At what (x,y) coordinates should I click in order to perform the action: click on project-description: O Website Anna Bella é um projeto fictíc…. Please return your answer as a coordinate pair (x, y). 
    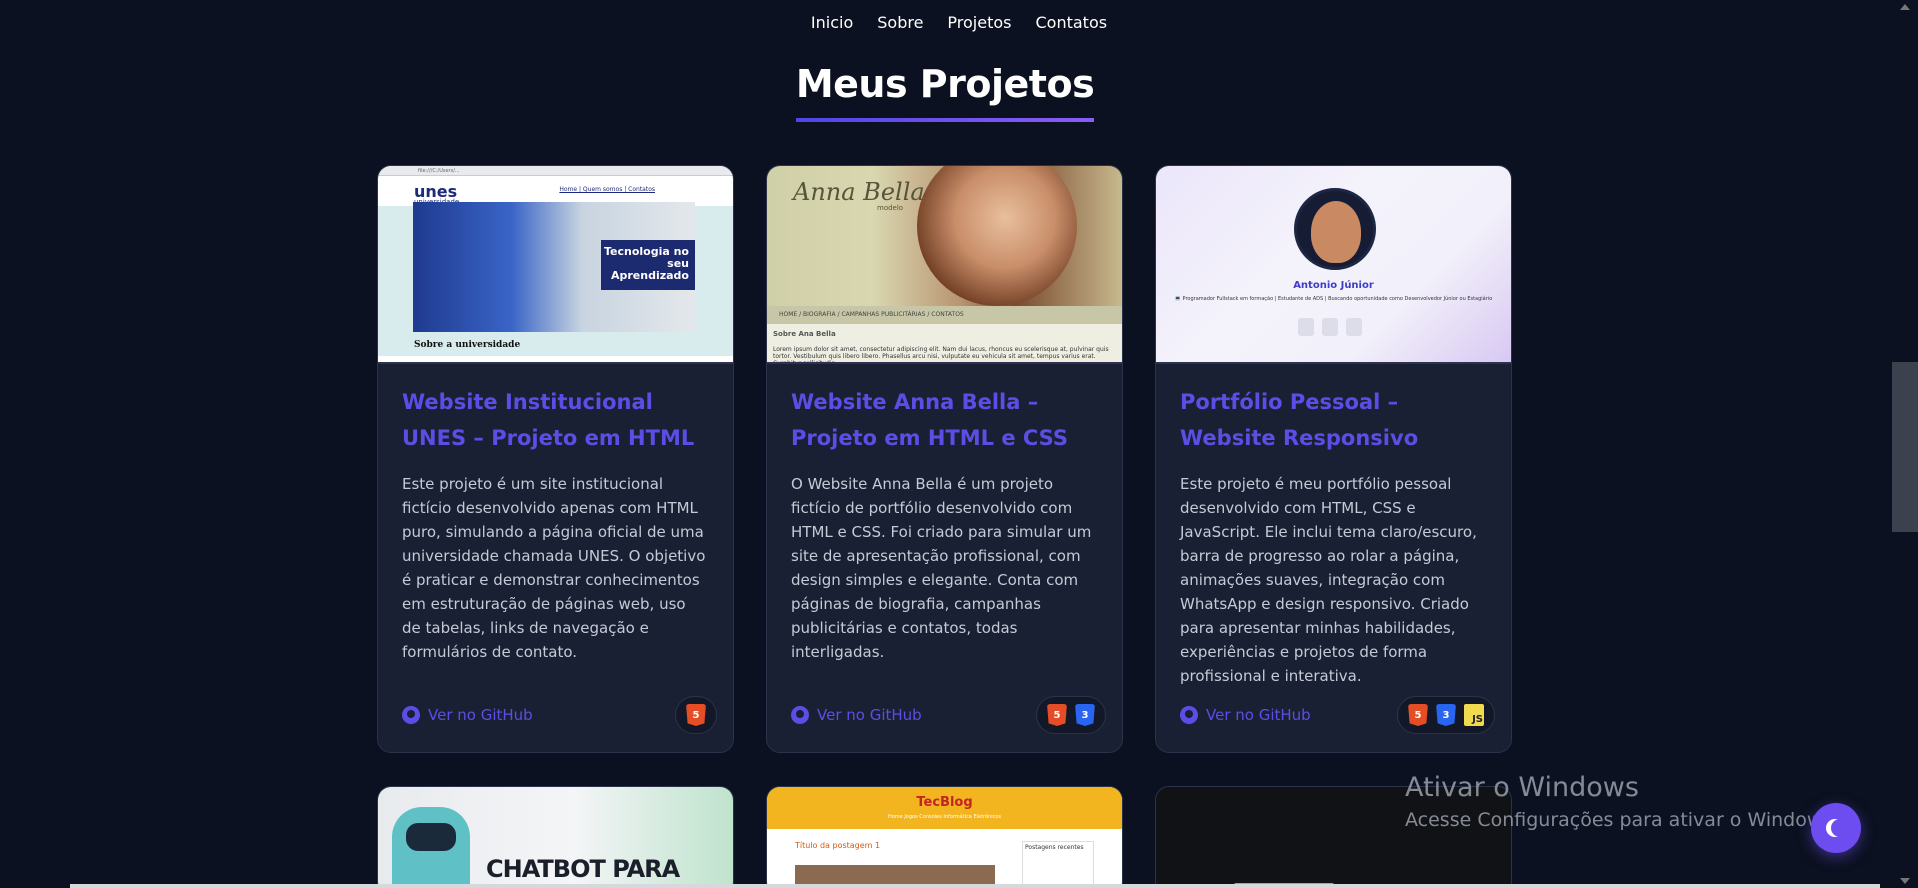
    Looking at the image, I should click on (941, 568).